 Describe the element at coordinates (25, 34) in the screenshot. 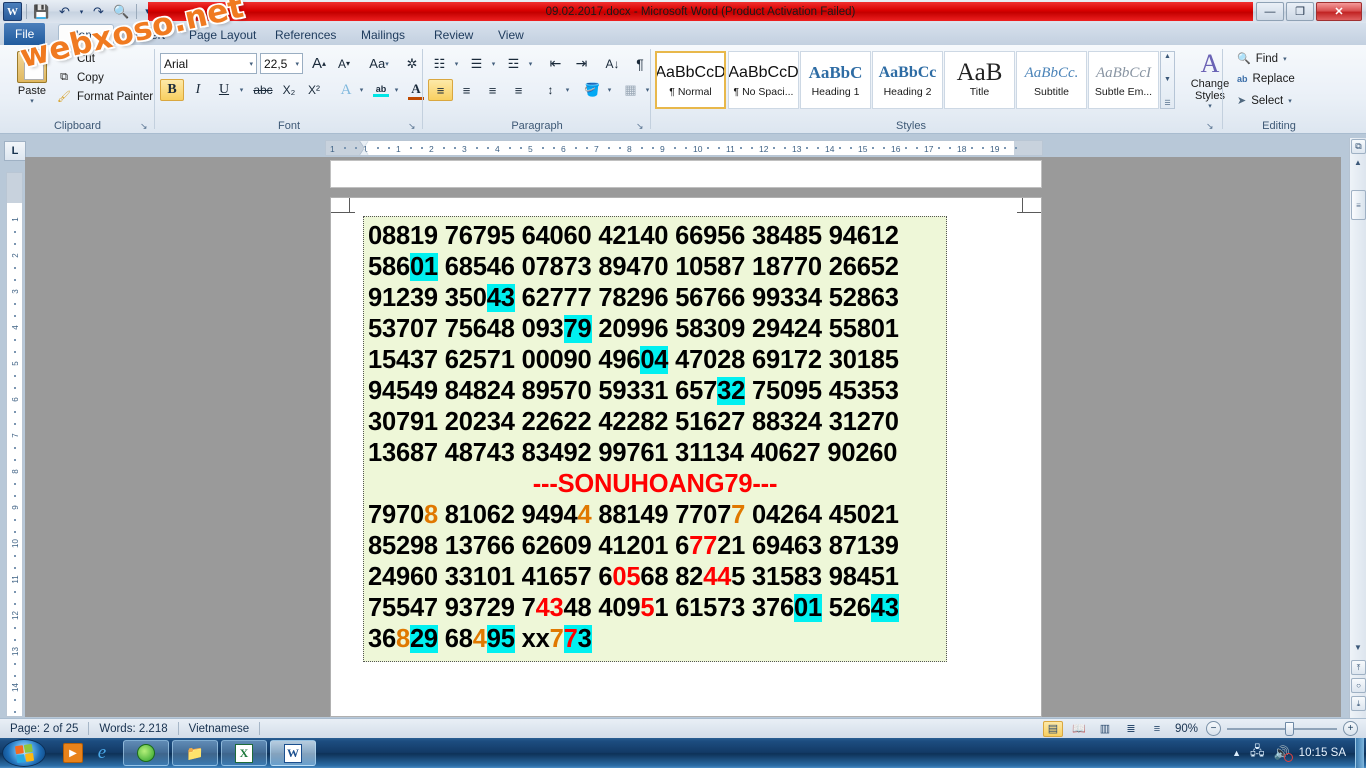

I see `tab-file: File` at that location.